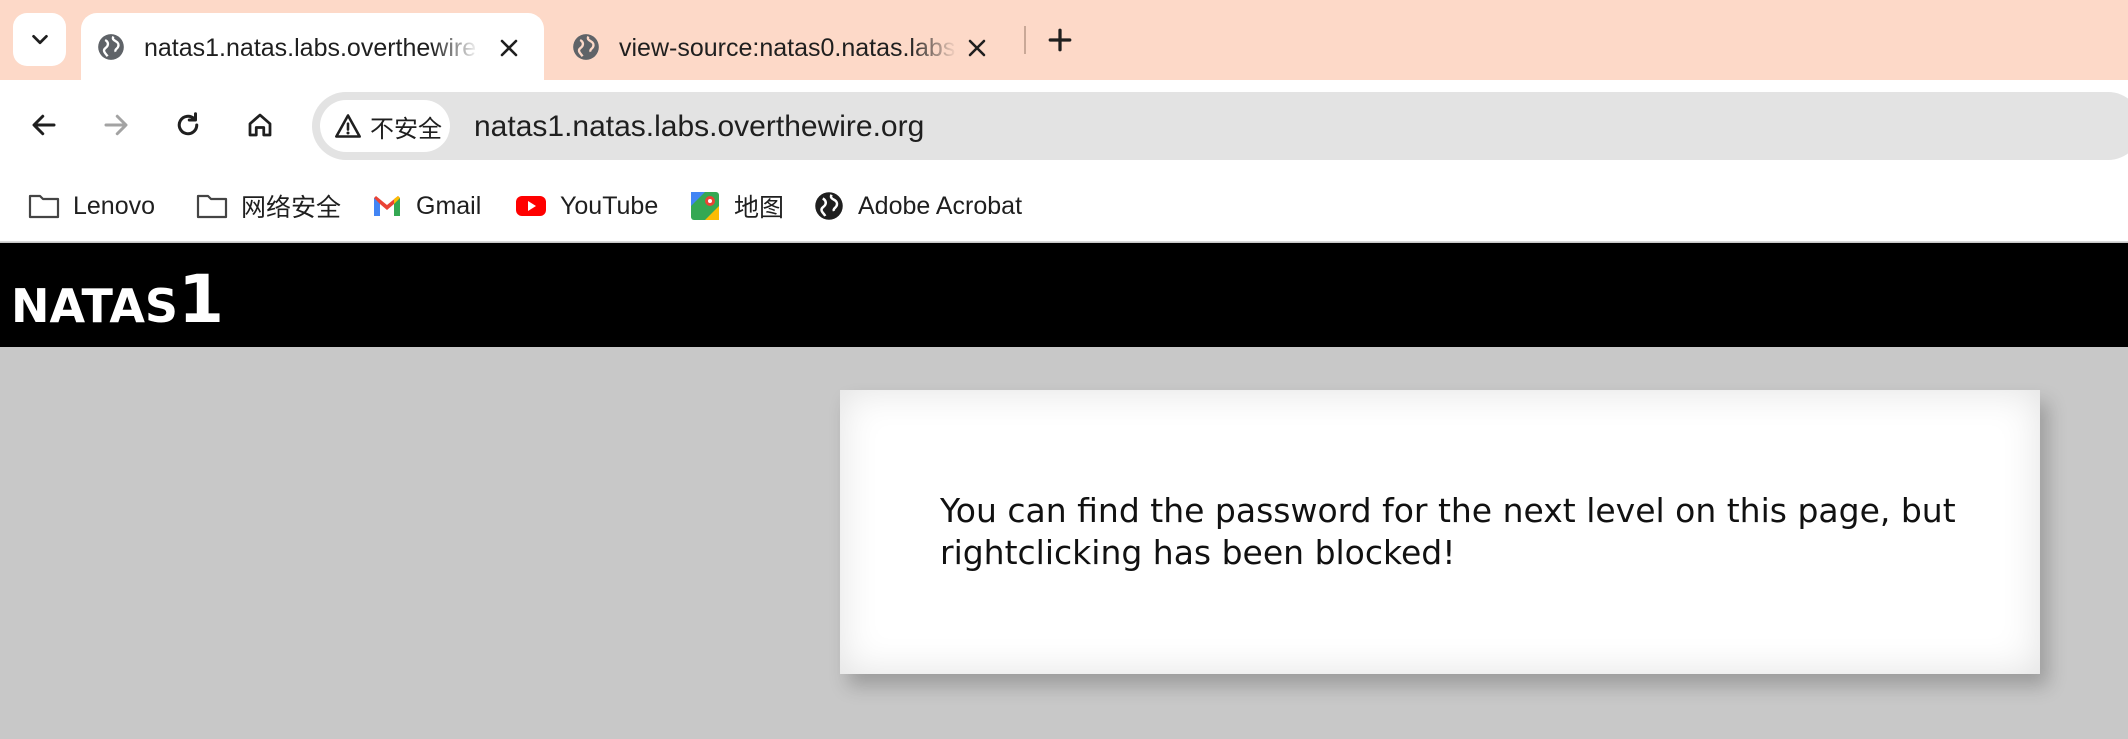 Image resolution: width=2128 pixels, height=739 pixels. I want to click on home-button, so click(260, 125).